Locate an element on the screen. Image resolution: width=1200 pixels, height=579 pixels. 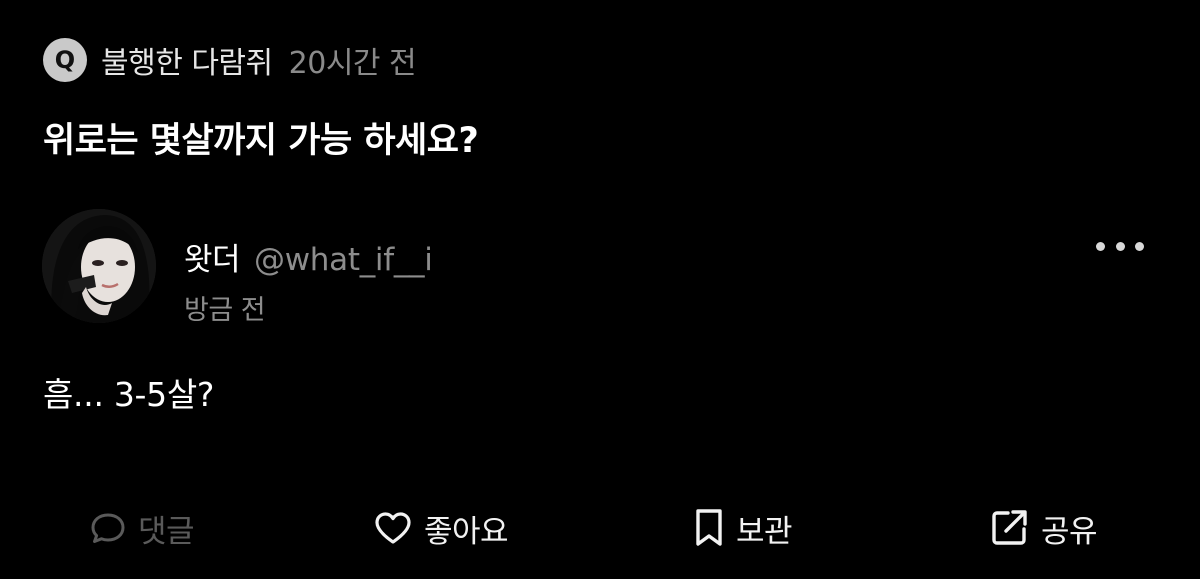
comment-label: 댓글 is located at coordinates (166, 531).